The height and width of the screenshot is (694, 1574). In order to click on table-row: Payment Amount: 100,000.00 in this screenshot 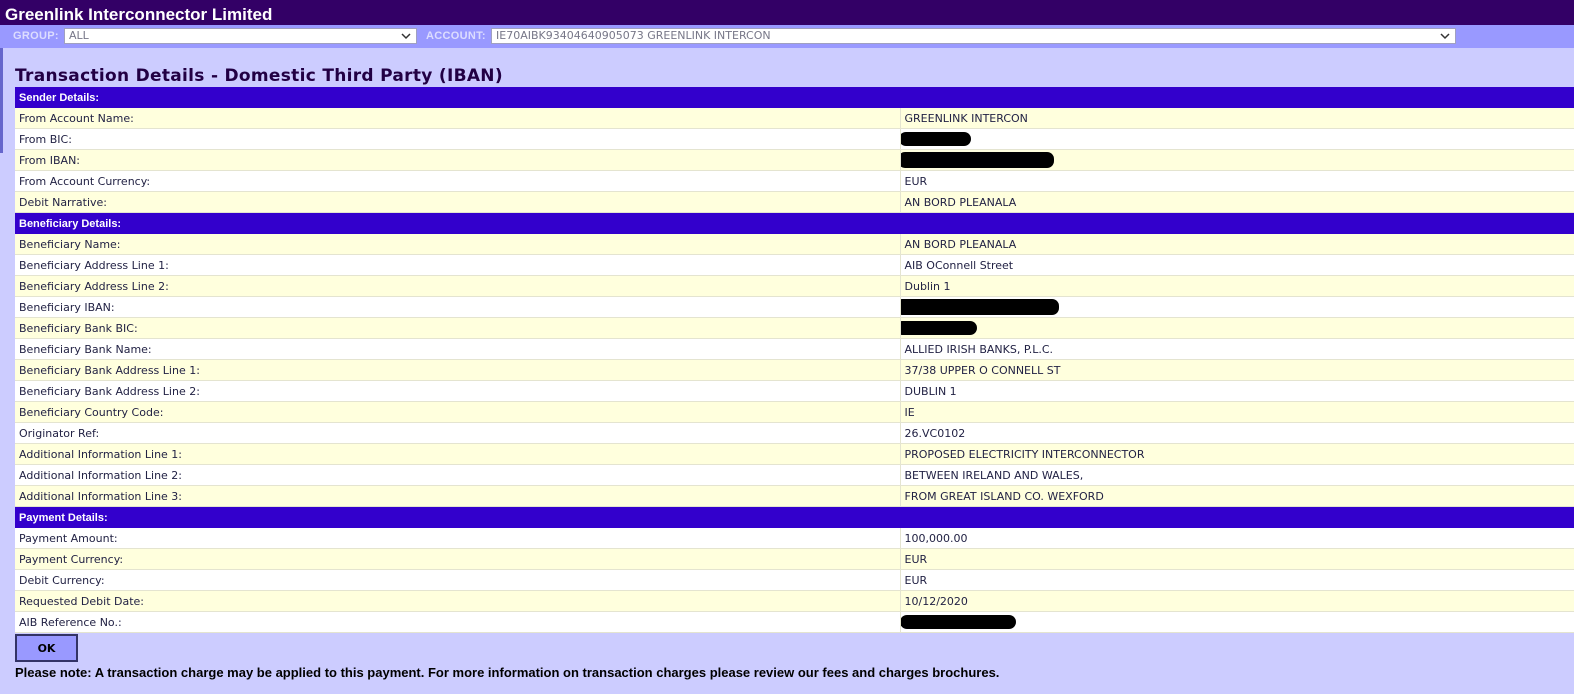, I will do `click(794, 538)`.